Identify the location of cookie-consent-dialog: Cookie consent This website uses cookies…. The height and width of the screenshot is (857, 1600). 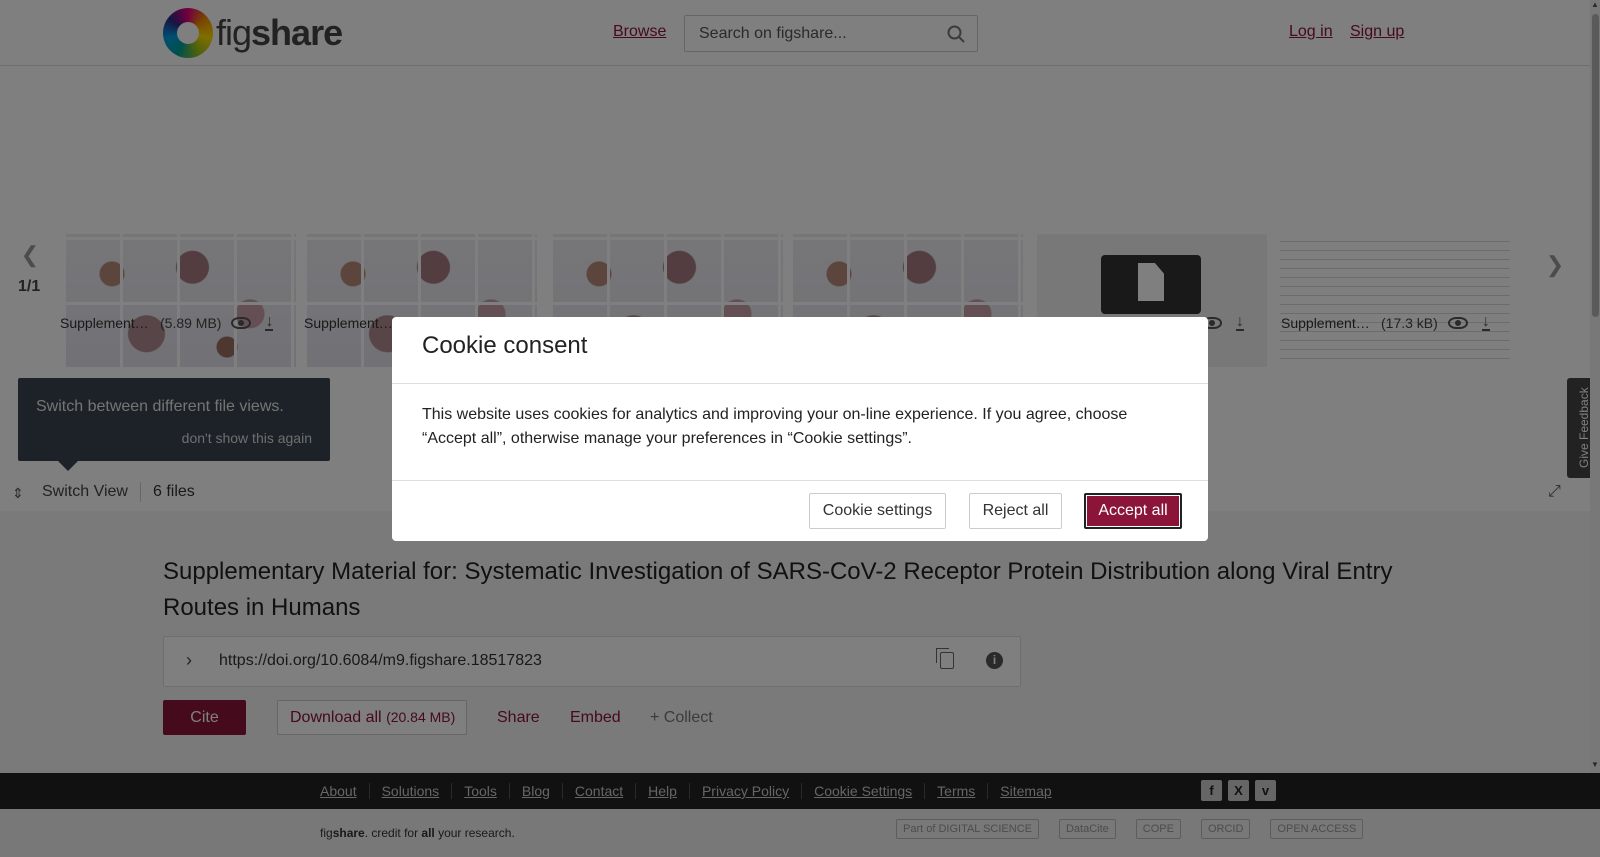
(800, 429).